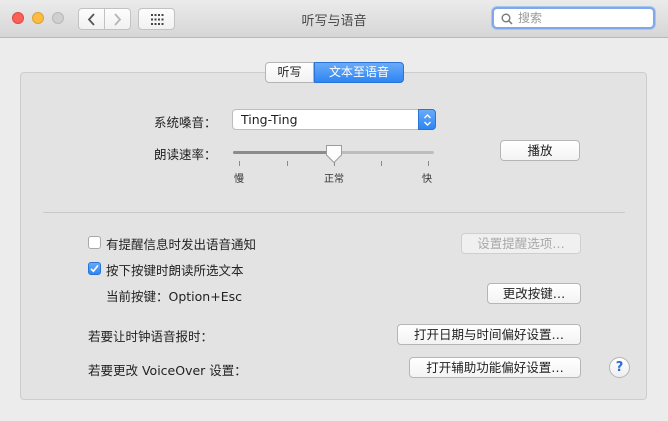 This screenshot has height=421, width=668. Describe the element at coordinates (540, 150) in the screenshot. I see `play-button: 播放` at that location.